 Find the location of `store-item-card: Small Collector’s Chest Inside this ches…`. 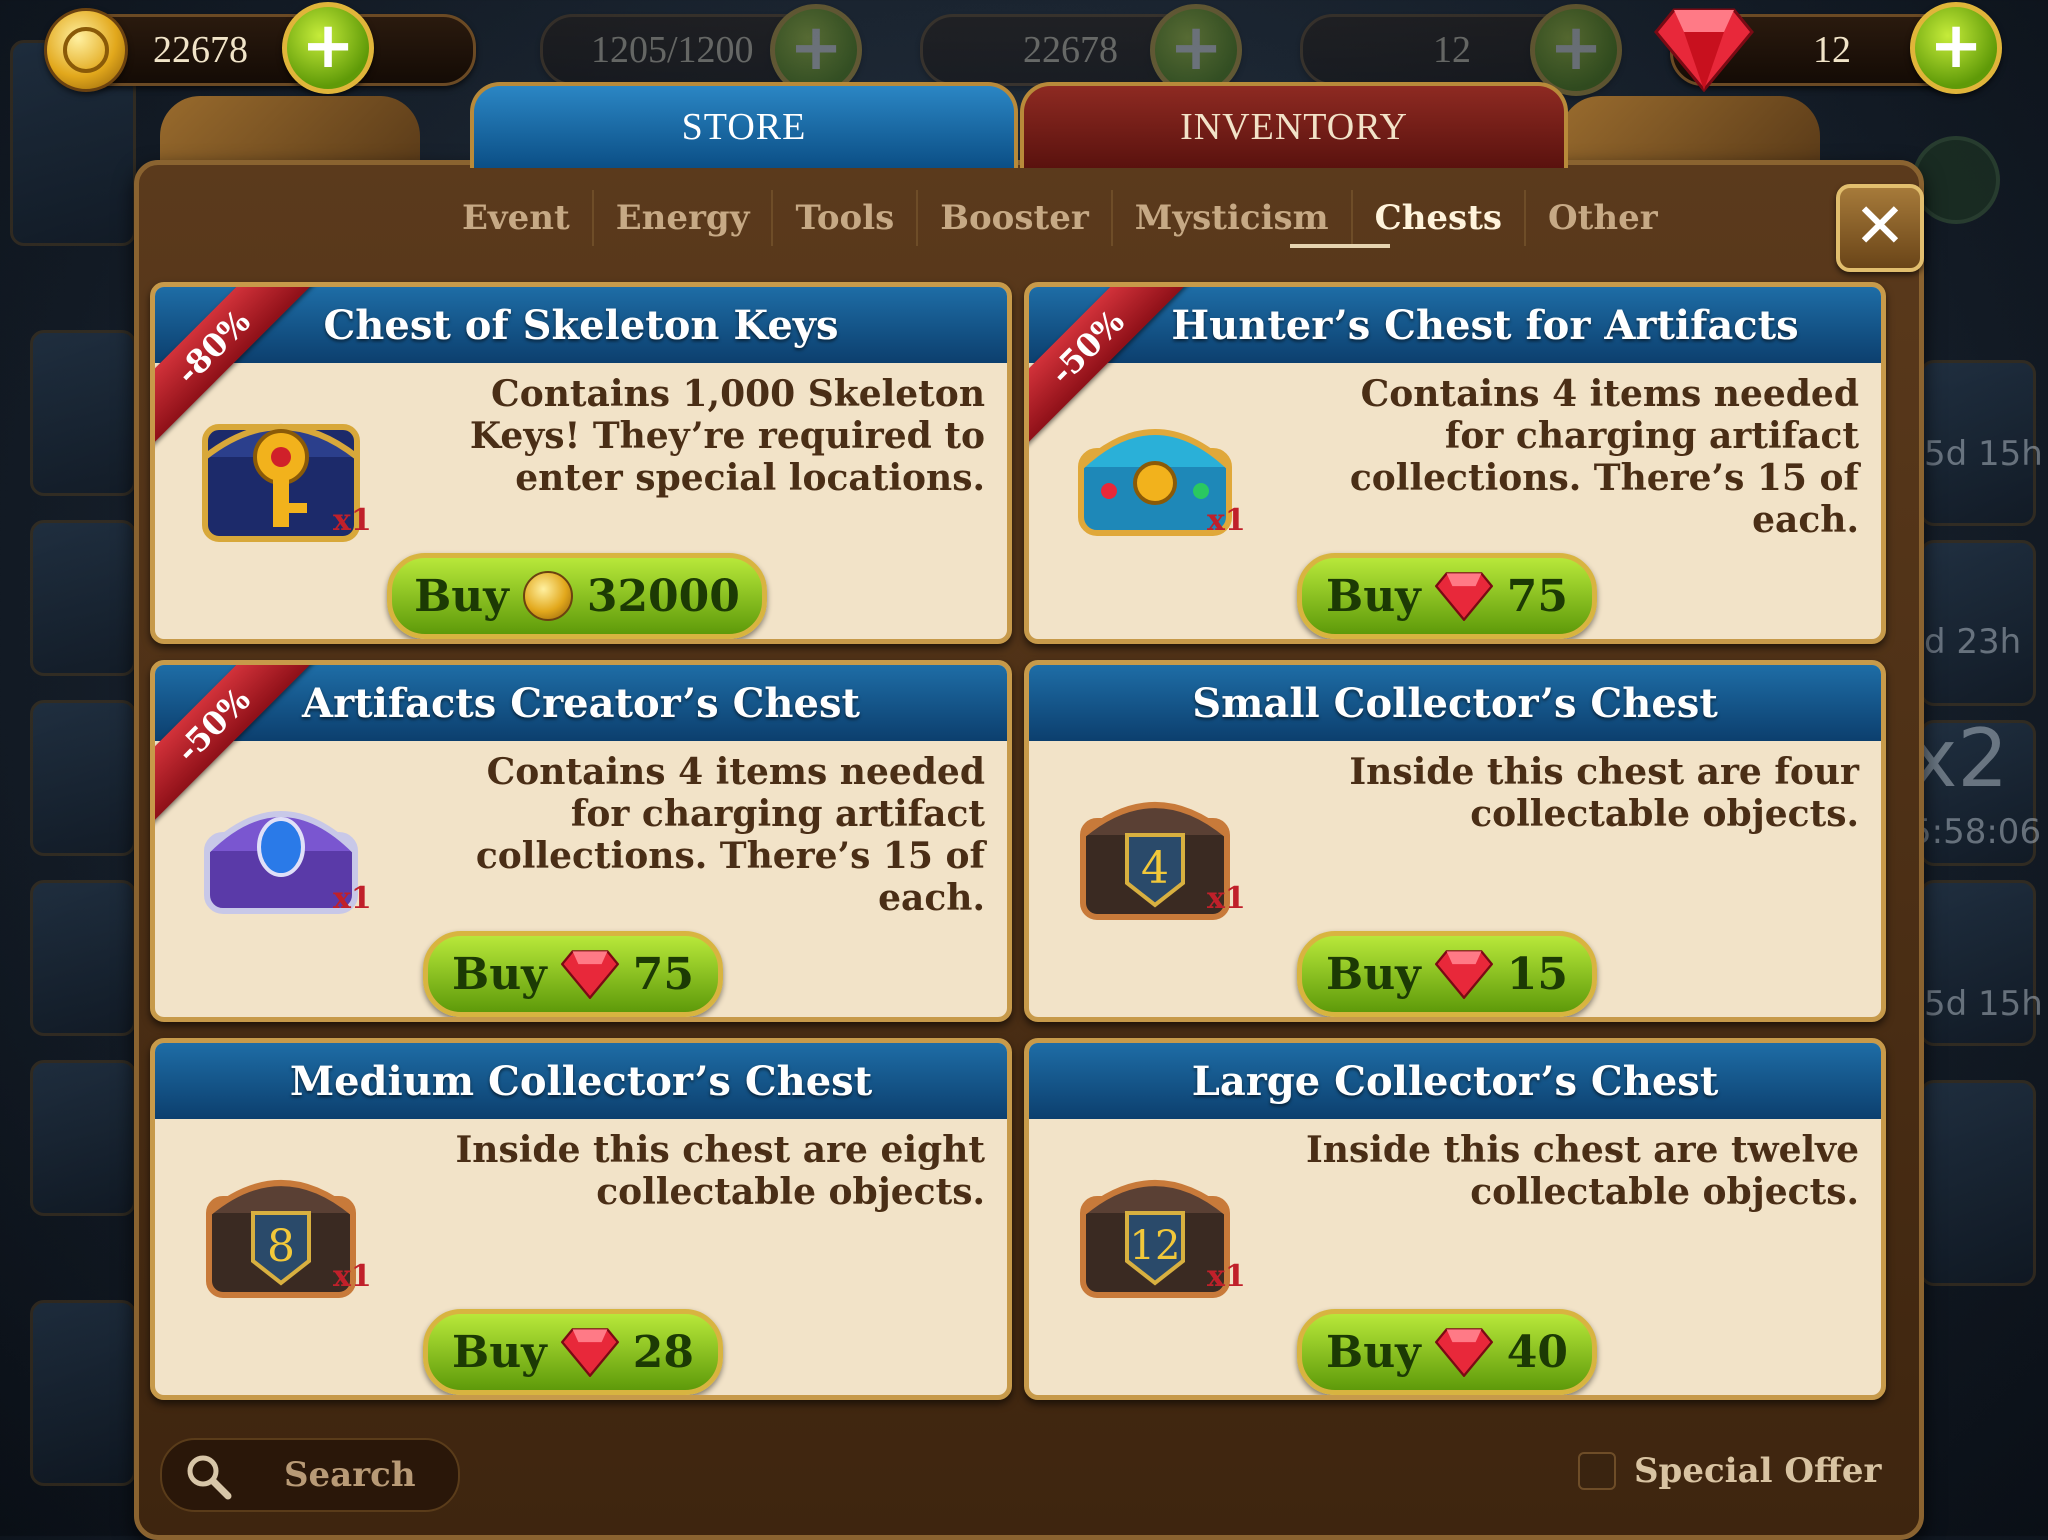

store-item-card: Small Collector’s Chest Inside this ches… is located at coordinates (1455, 841).